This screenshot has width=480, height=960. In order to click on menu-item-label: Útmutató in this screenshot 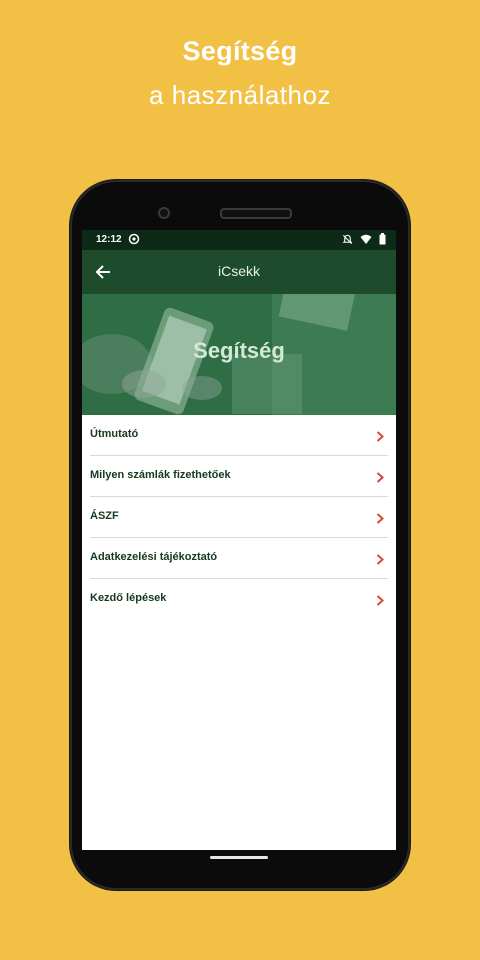, I will do `click(114, 434)`.